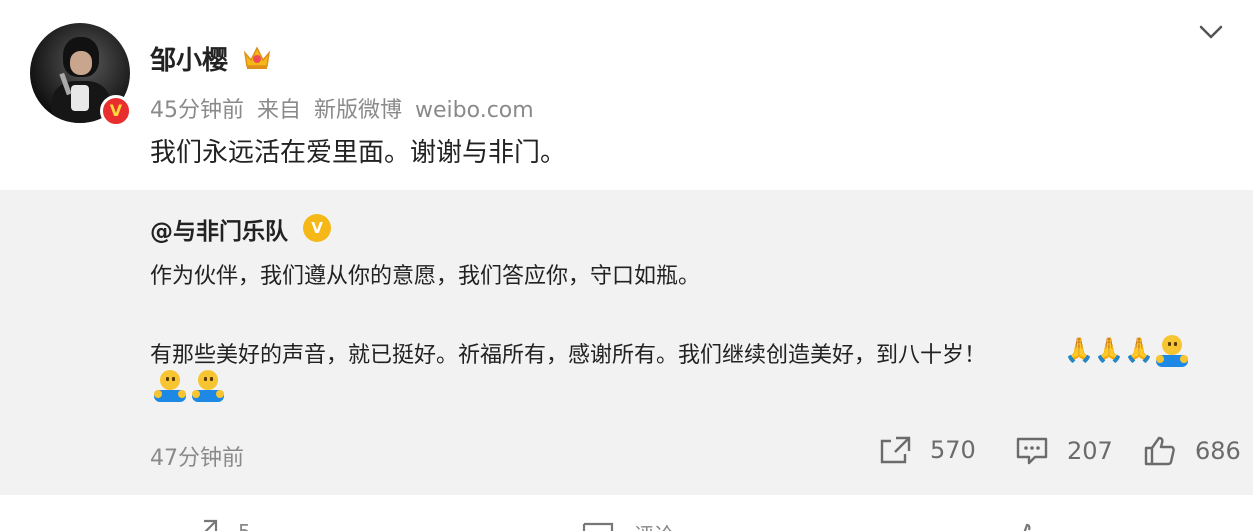 The height and width of the screenshot is (531, 1253). I want to click on post-time: 45分钟前, so click(197, 110).